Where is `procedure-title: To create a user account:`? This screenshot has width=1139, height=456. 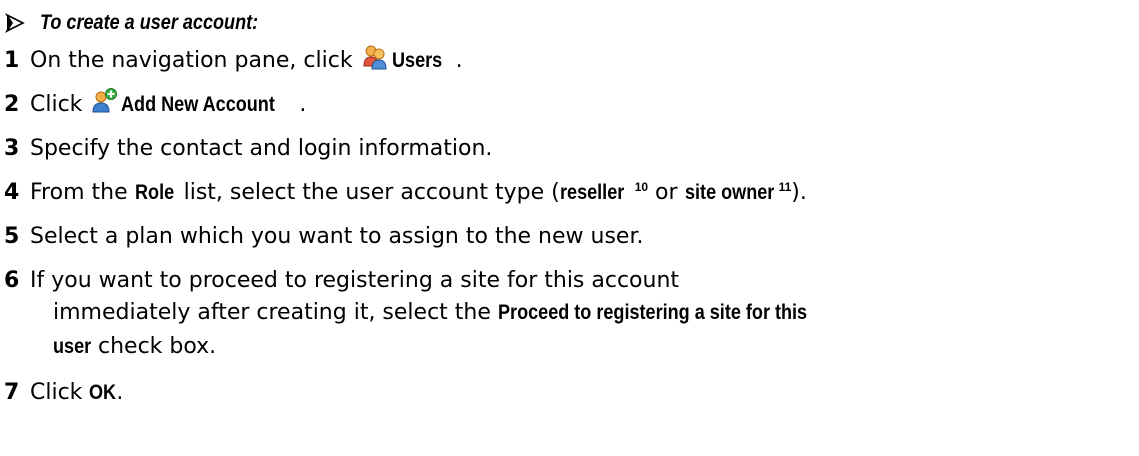
procedure-title: To create a user account: is located at coordinates (149, 22).